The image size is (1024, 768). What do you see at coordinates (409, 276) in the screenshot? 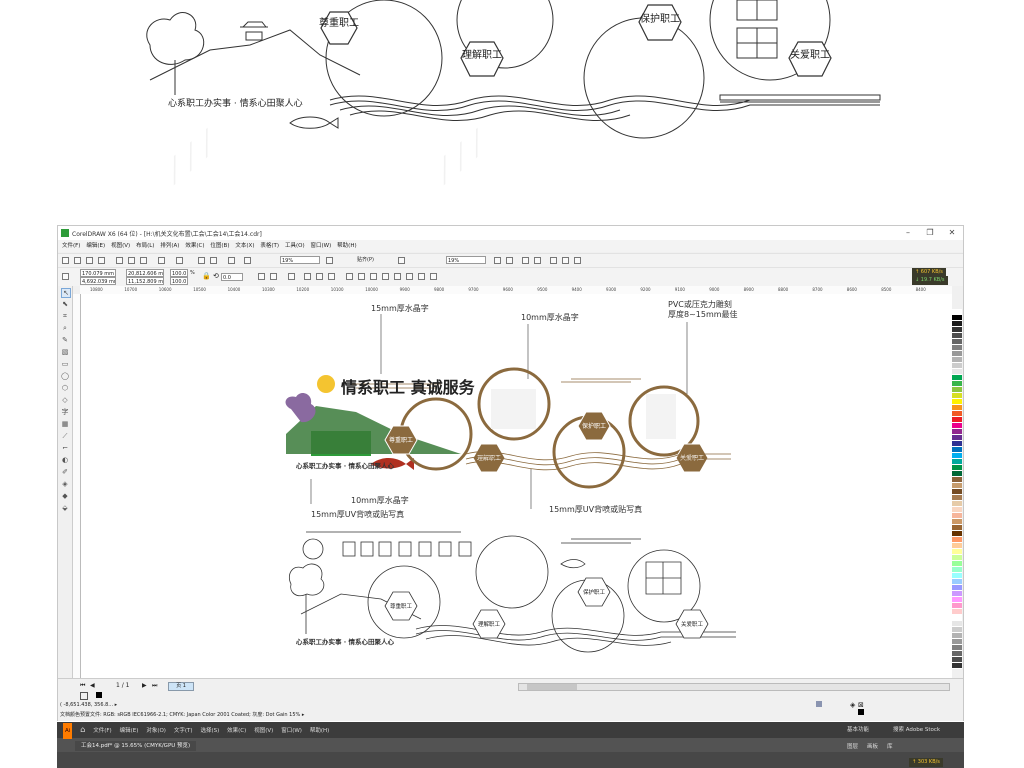
I see `back-minus-front-icon` at bounding box center [409, 276].